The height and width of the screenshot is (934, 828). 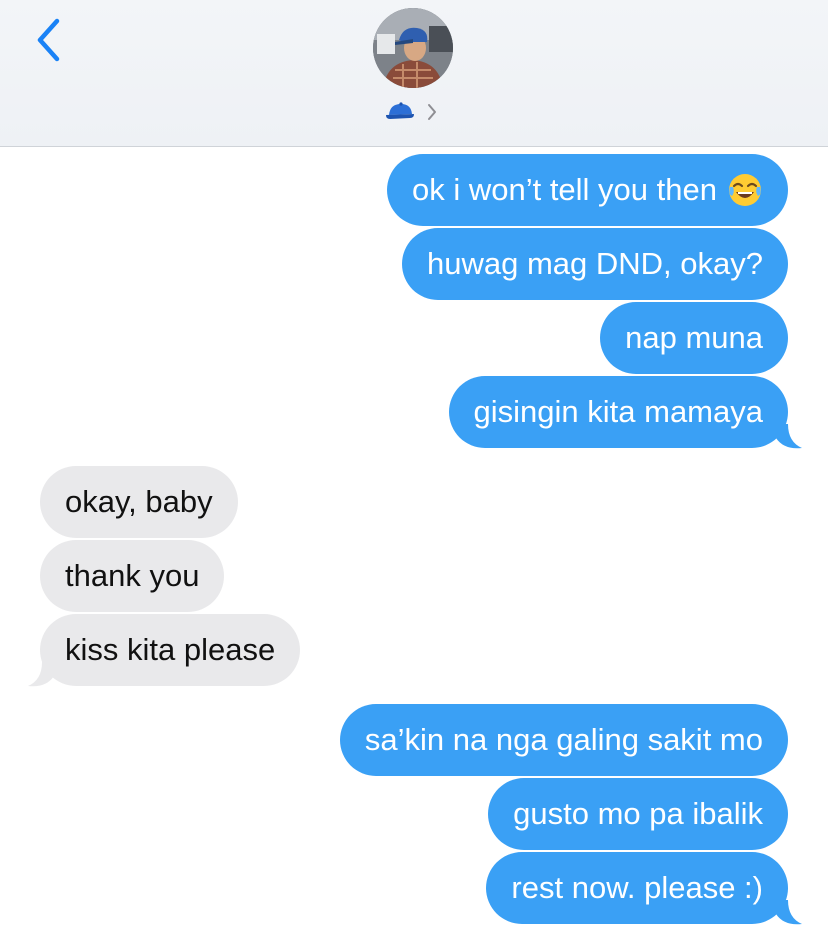 What do you see at coordinates (563, 740) in the screenshot?
I see `outgoing-message: sa’kin na nga galing sakit mo` at bounding box center [563, 740].